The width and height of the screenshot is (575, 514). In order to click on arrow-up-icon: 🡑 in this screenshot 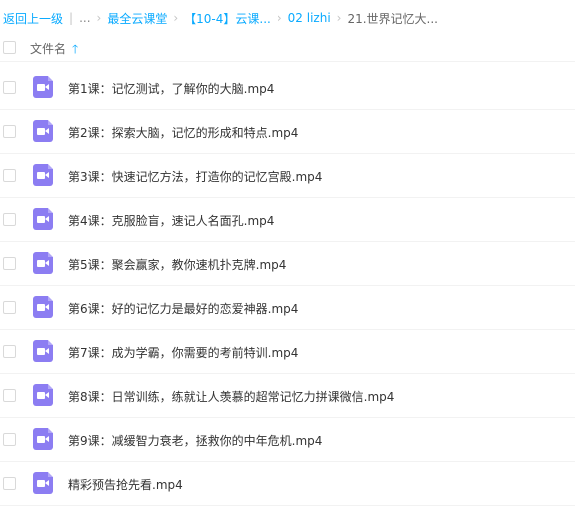, I will do `click(75, 48)`.